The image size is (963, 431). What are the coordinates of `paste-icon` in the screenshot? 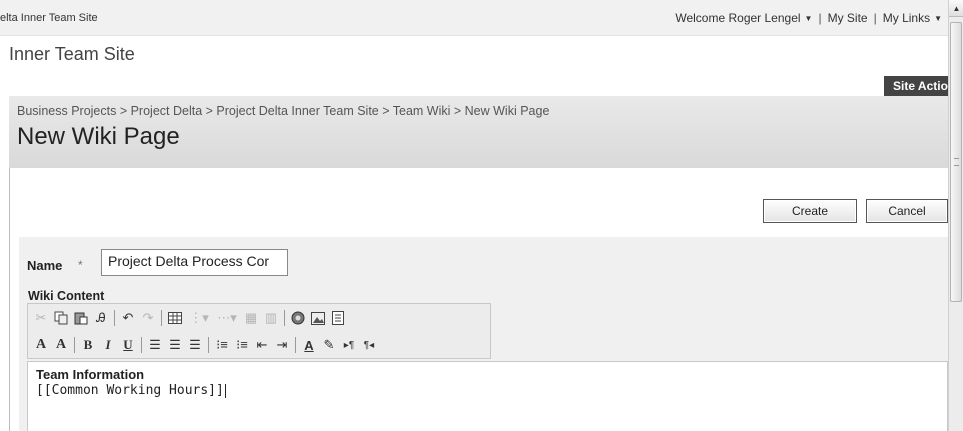 It's located at (81, 318).